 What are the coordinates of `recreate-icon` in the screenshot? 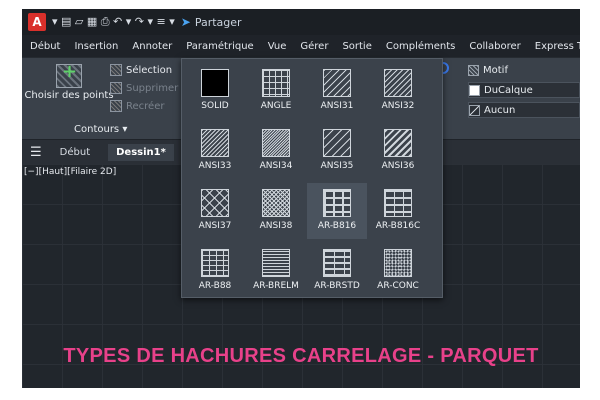 It's located at (116, 106).